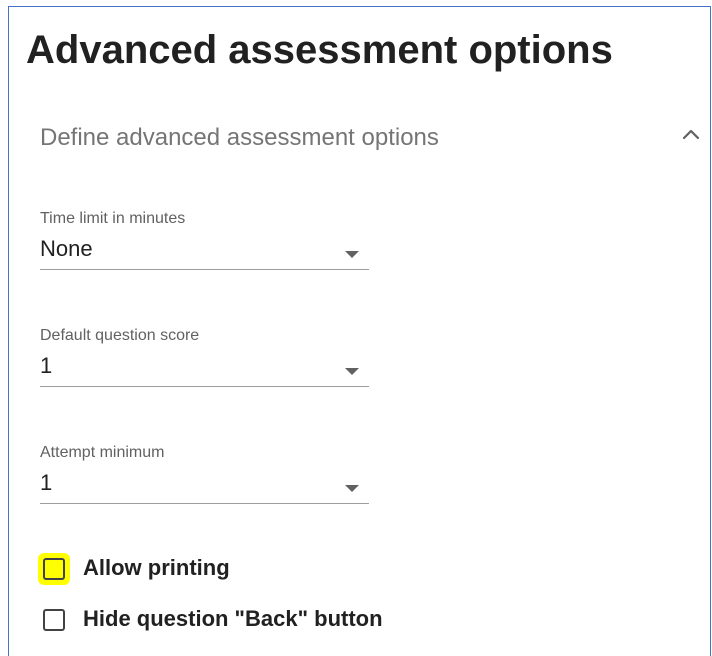  Describe the element at coordinates (204, 251) in the screenshot. I see `time-limit-select: None` at that location.